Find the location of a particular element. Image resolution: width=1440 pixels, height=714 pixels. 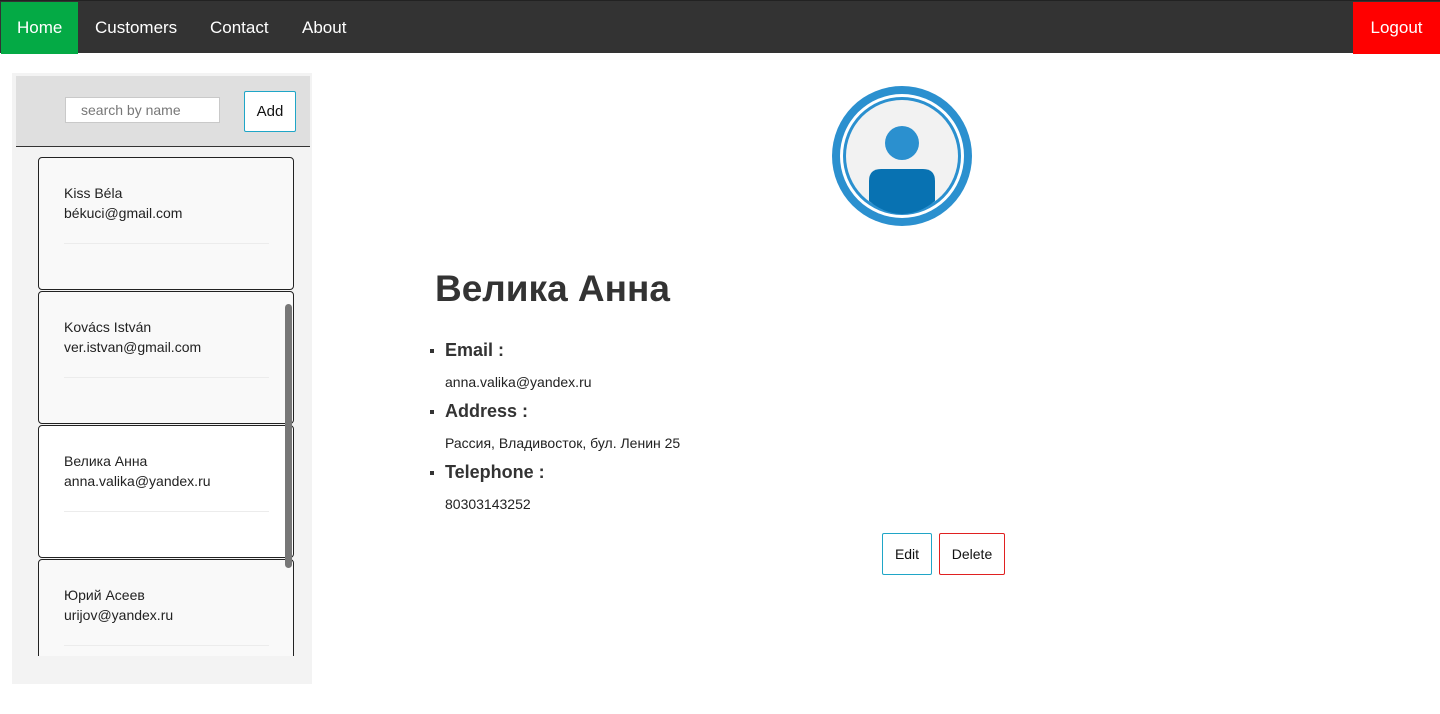

telephone-value: 80303143252 is located at coordinates (488, 504).